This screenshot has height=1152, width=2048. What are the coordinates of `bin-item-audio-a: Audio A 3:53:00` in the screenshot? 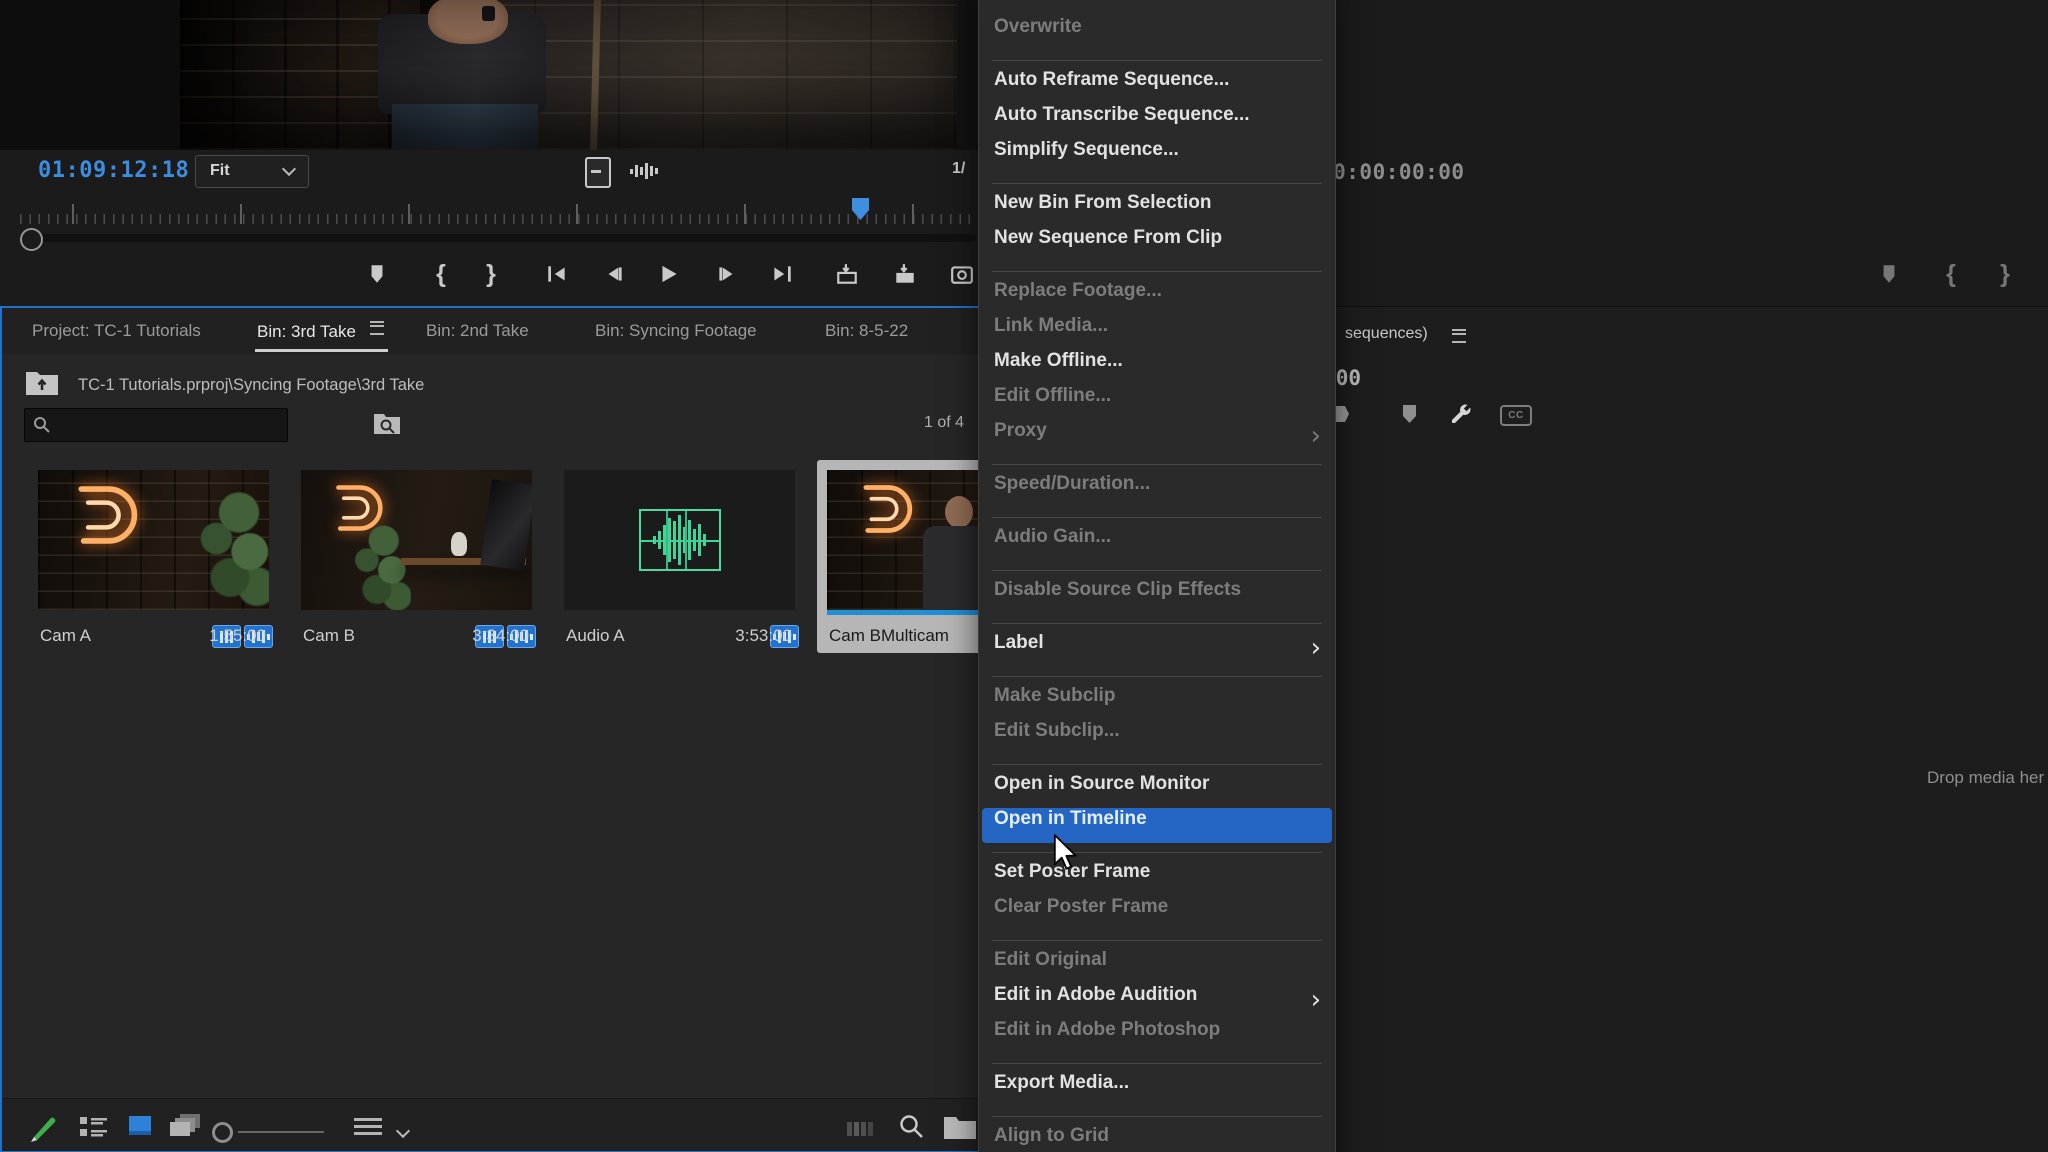 It's located at (679, 556).